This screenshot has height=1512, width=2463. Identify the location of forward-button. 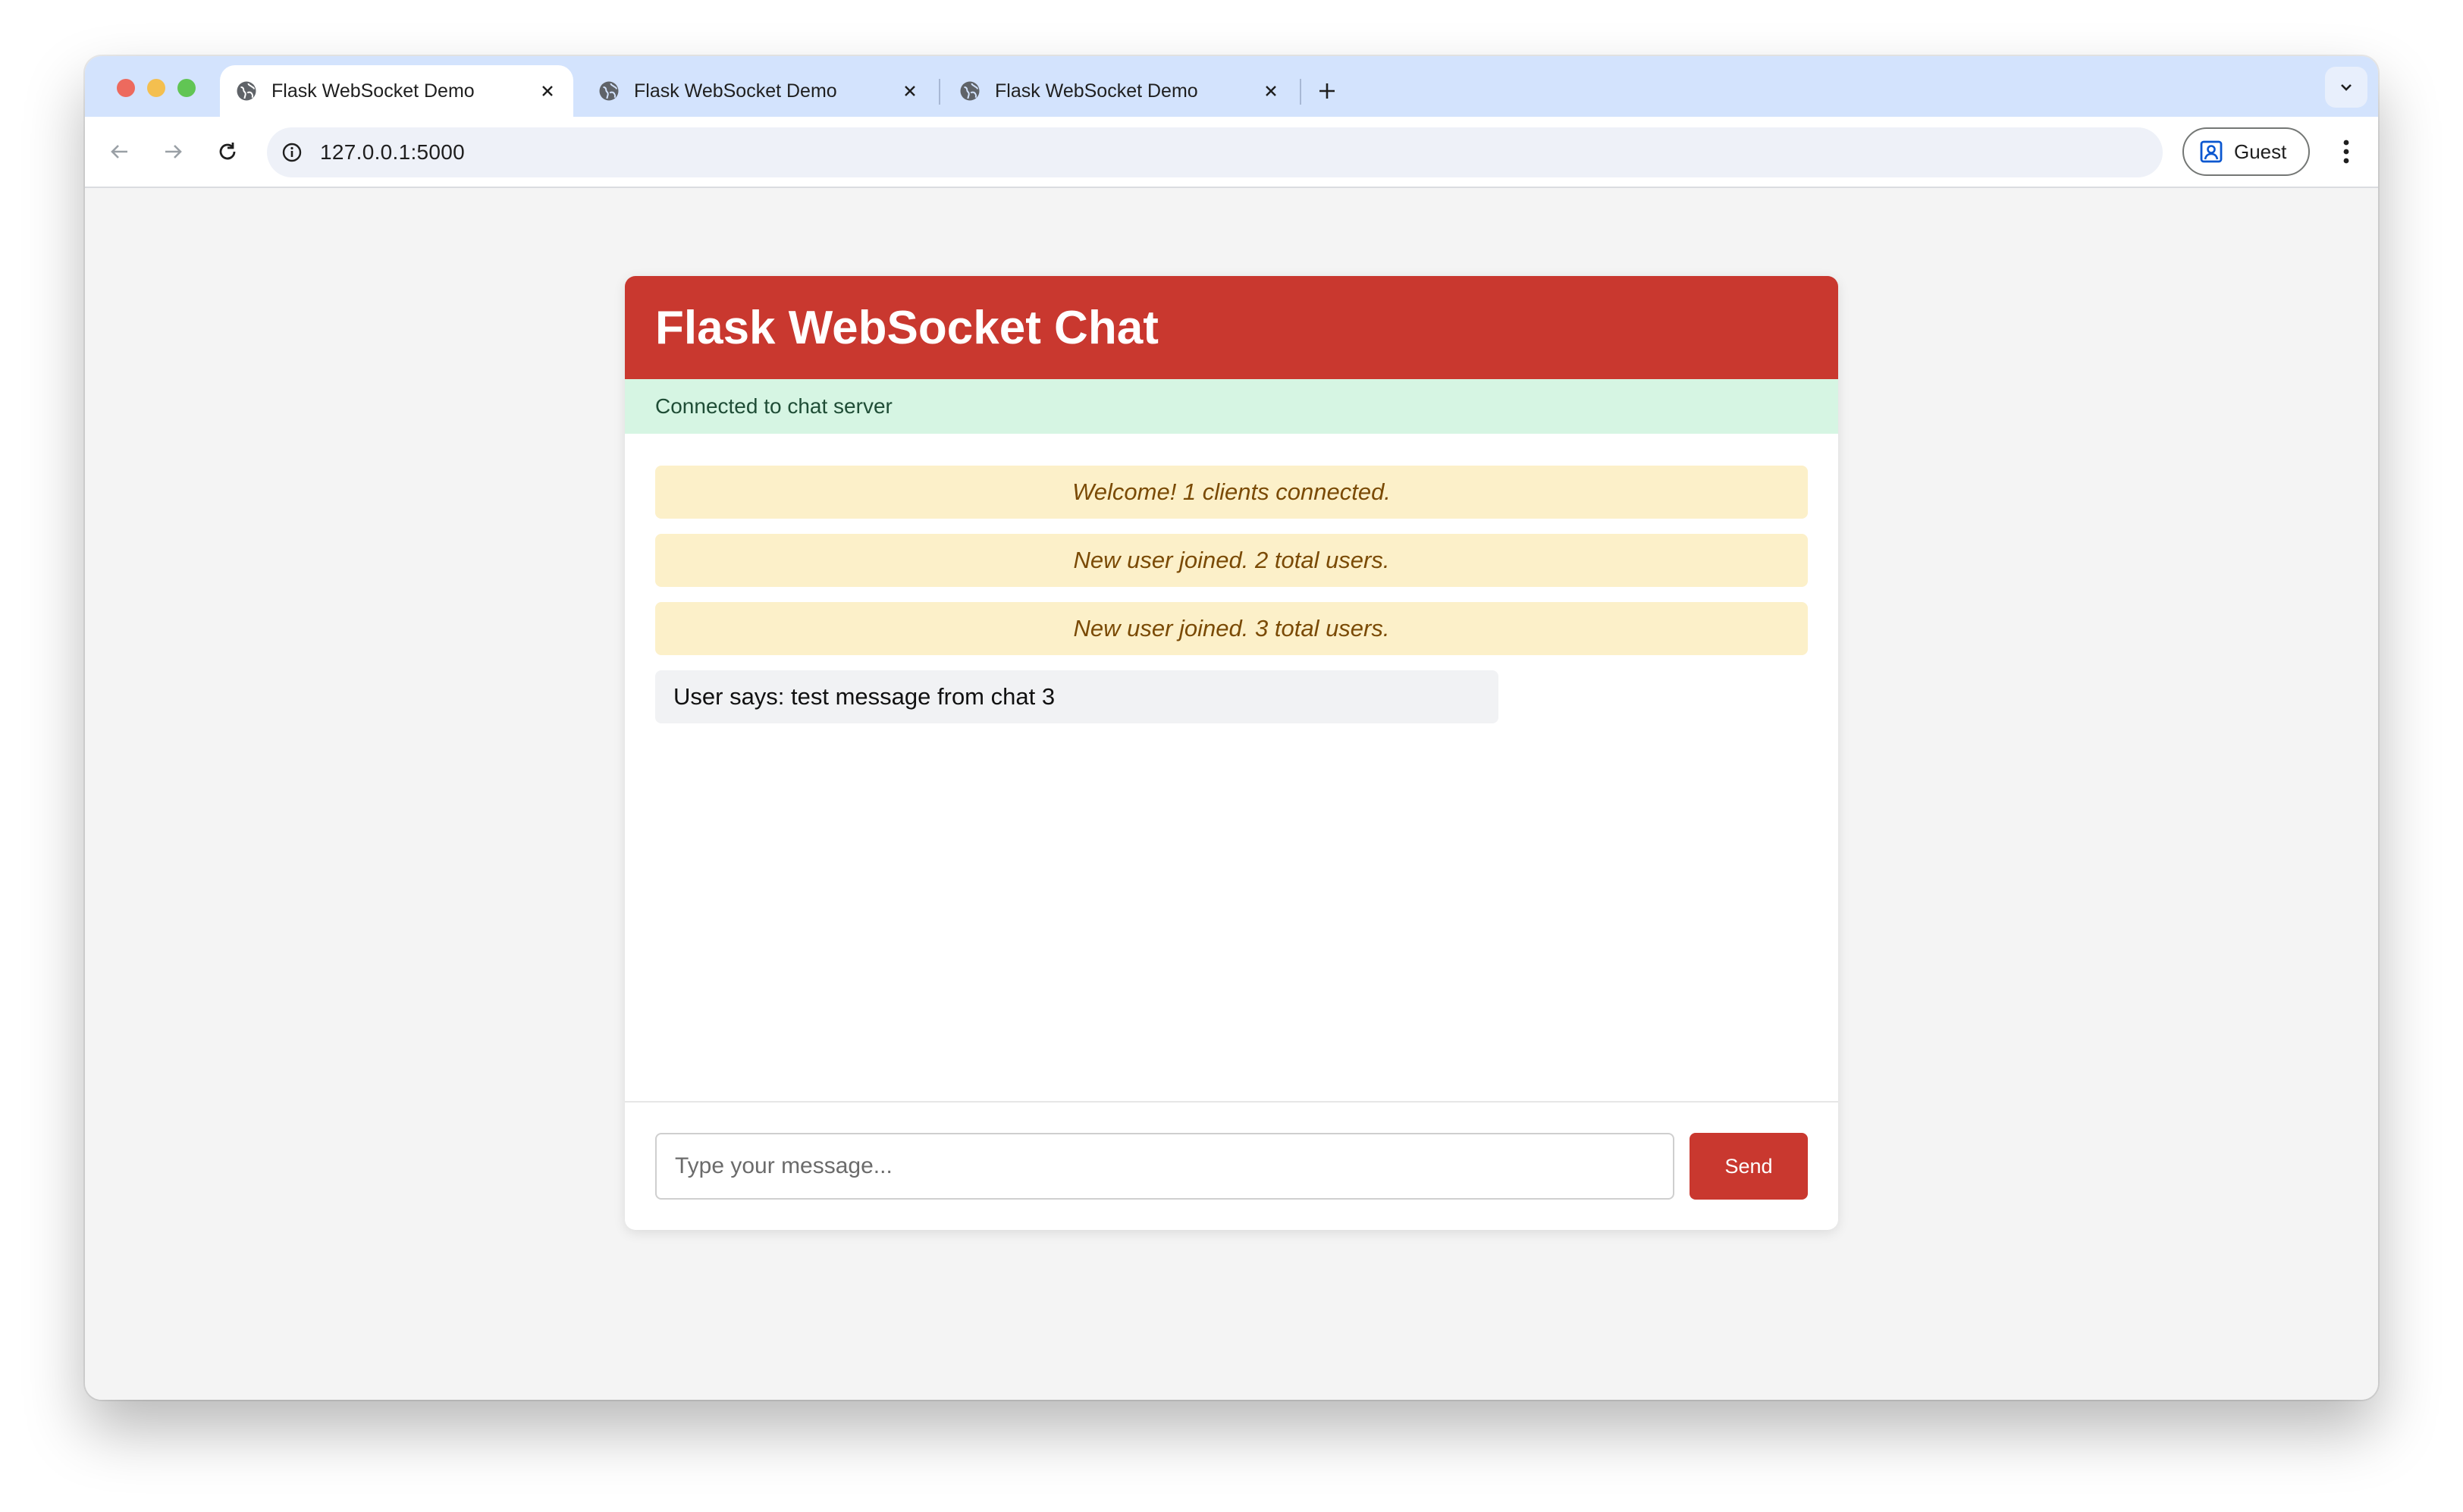
(173, 151).